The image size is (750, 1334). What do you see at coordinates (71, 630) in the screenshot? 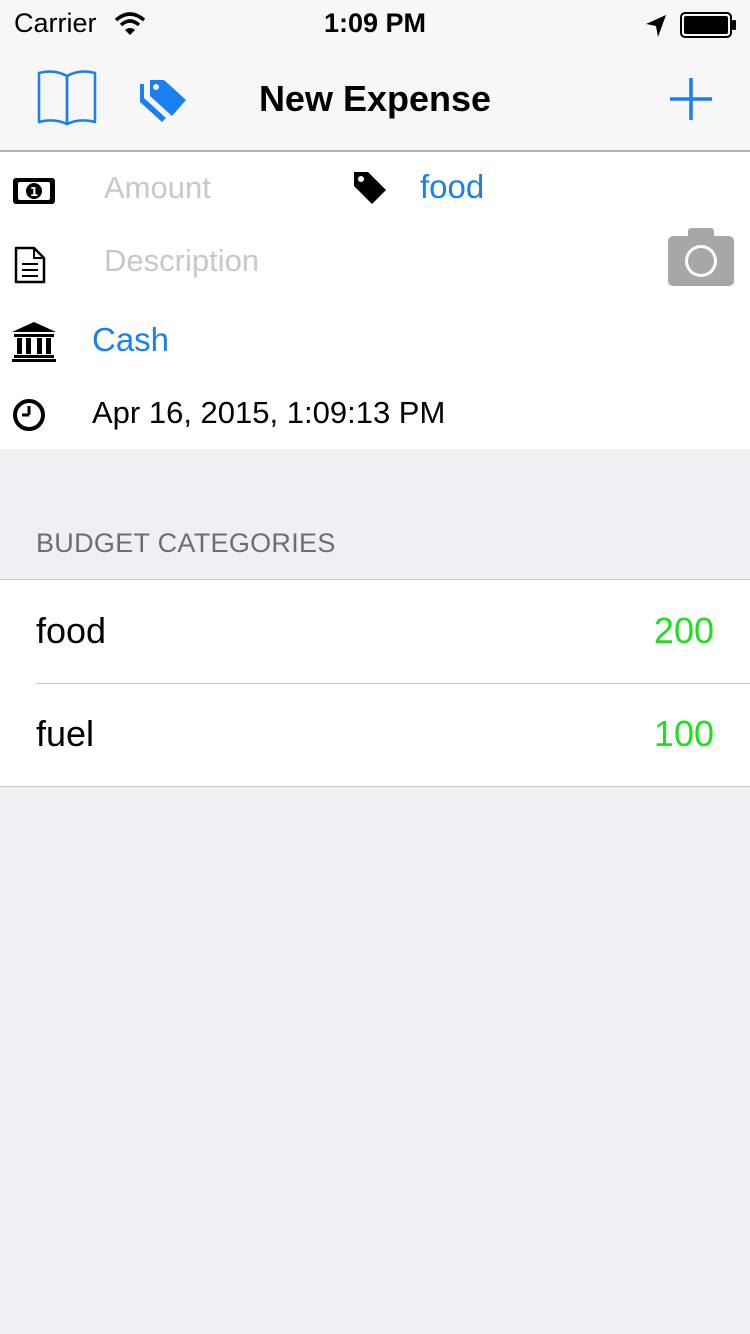
I see `budget-name: food` at bounding box center [71, 630].